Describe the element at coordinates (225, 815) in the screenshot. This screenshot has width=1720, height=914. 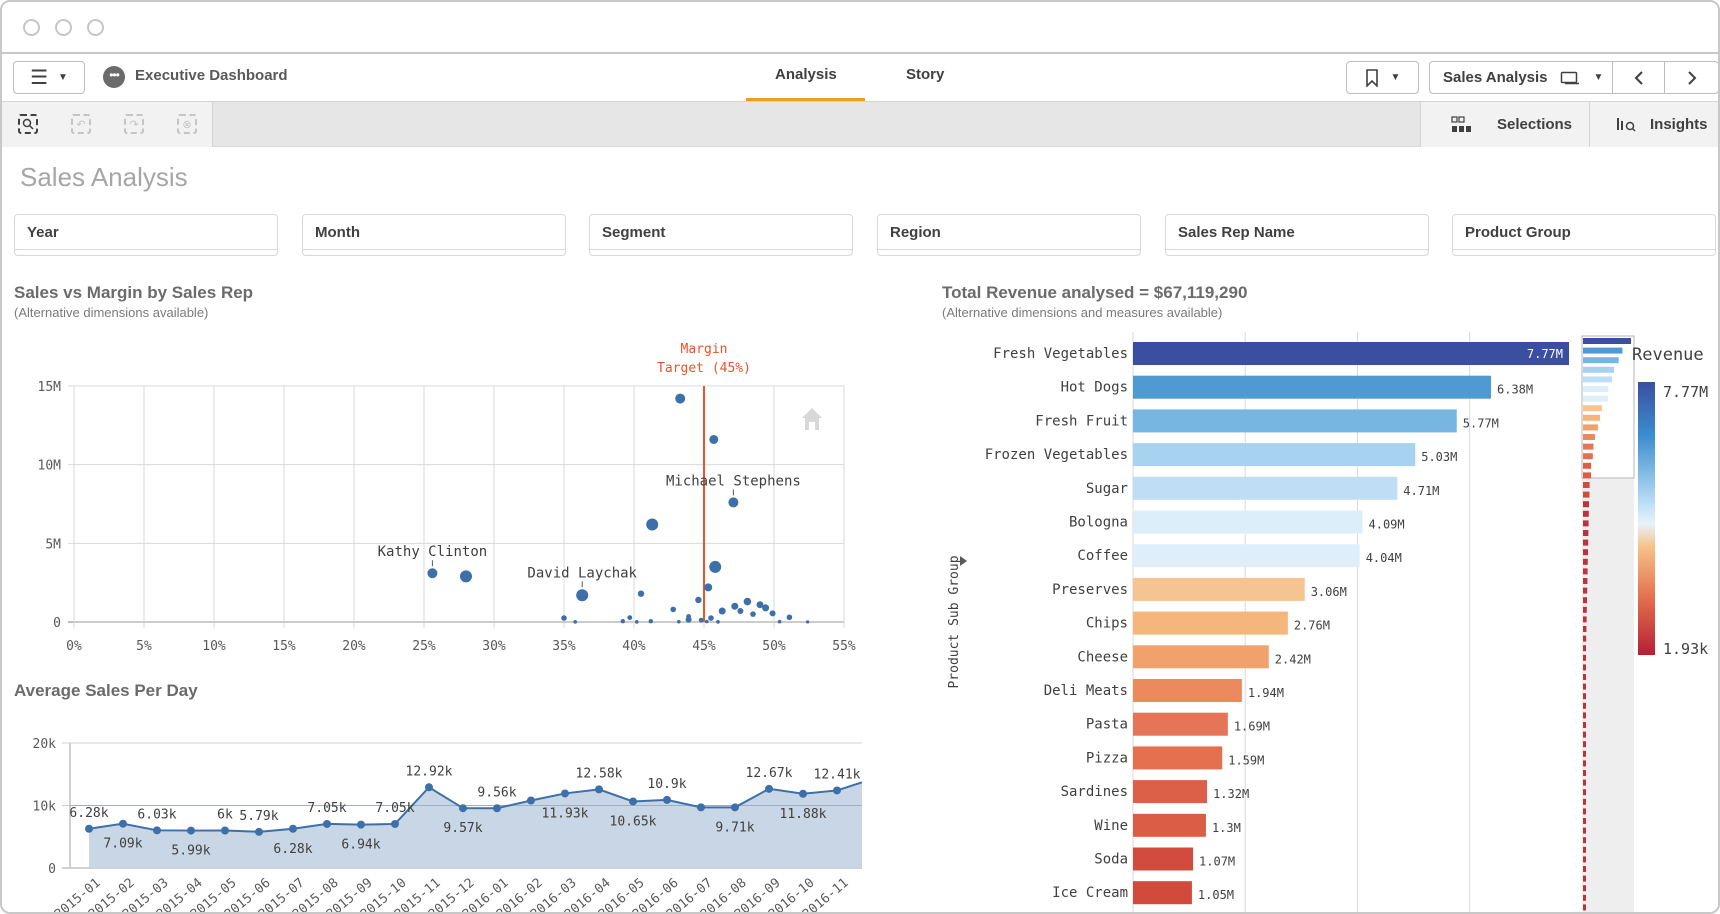
I see `data-label: 6k` at that location.